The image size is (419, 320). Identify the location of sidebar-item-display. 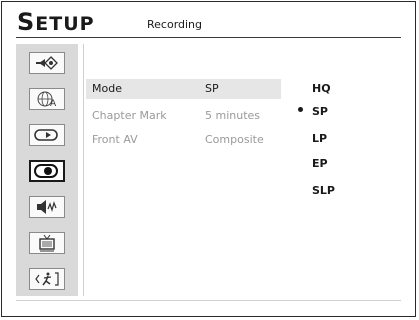
(47, 63).